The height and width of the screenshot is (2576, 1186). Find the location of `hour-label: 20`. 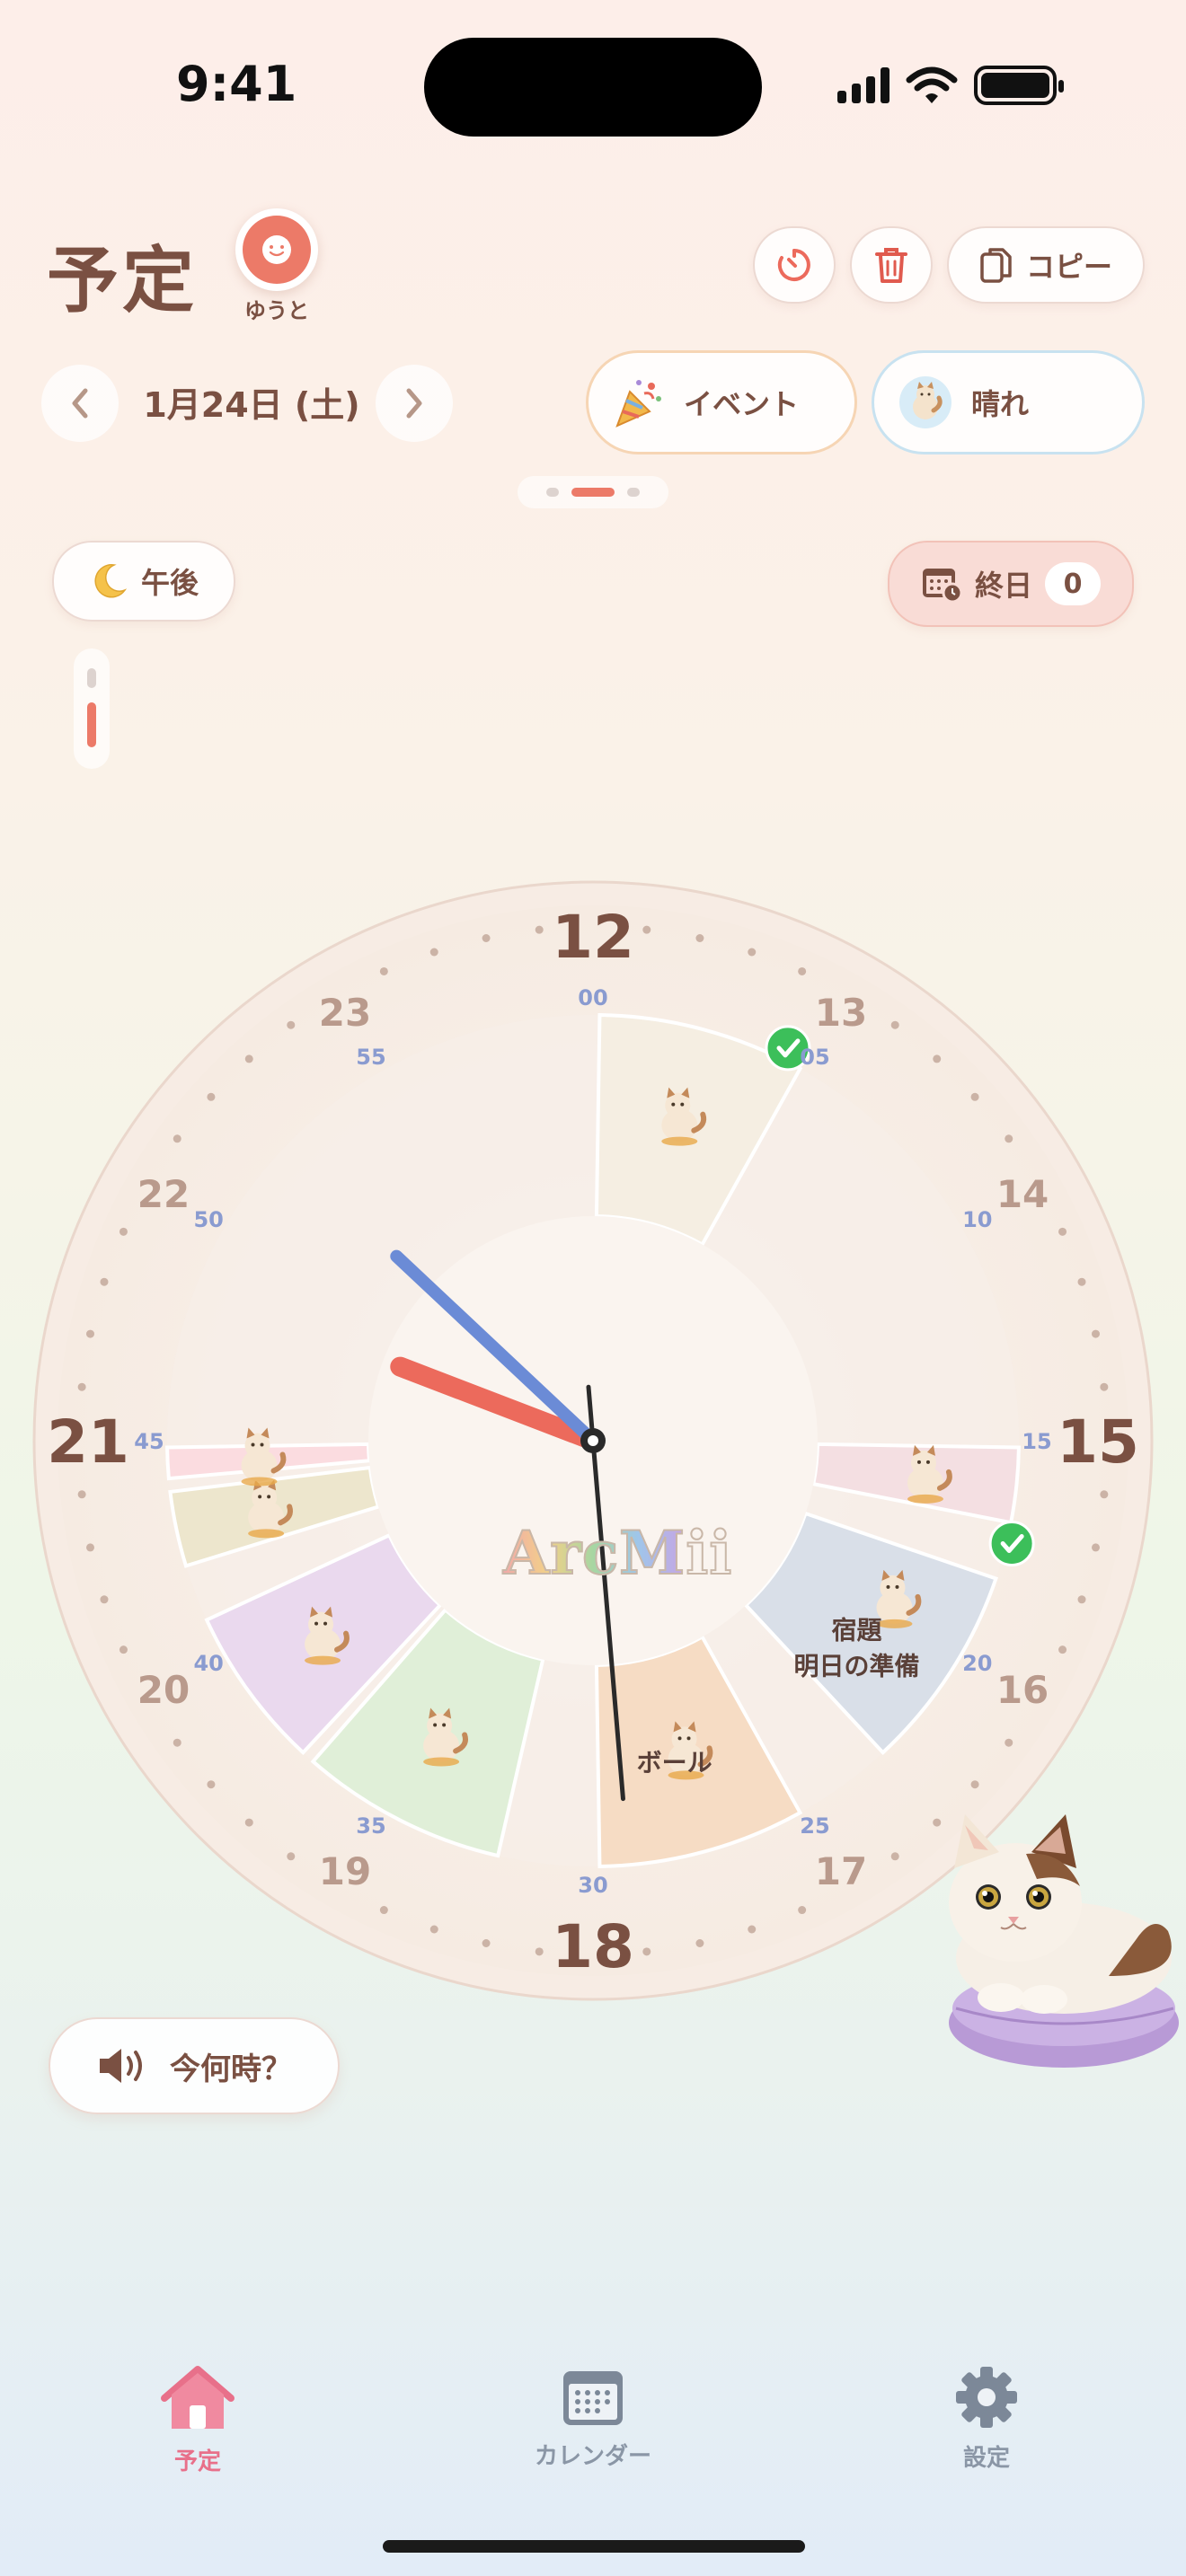

hour-label: 20 is located at coordinates (163, 1690).